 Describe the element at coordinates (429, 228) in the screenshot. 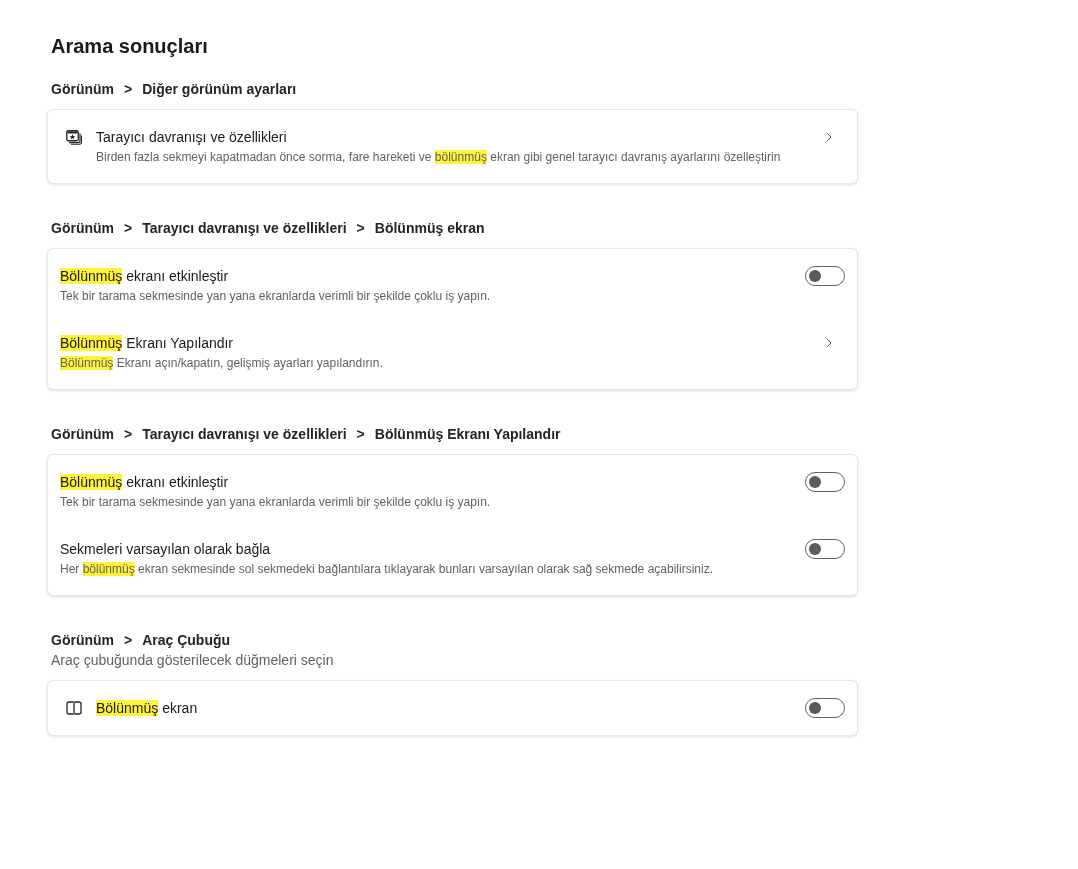

I see `breadcrumb-item: Bölünmüş ekran` at that location.